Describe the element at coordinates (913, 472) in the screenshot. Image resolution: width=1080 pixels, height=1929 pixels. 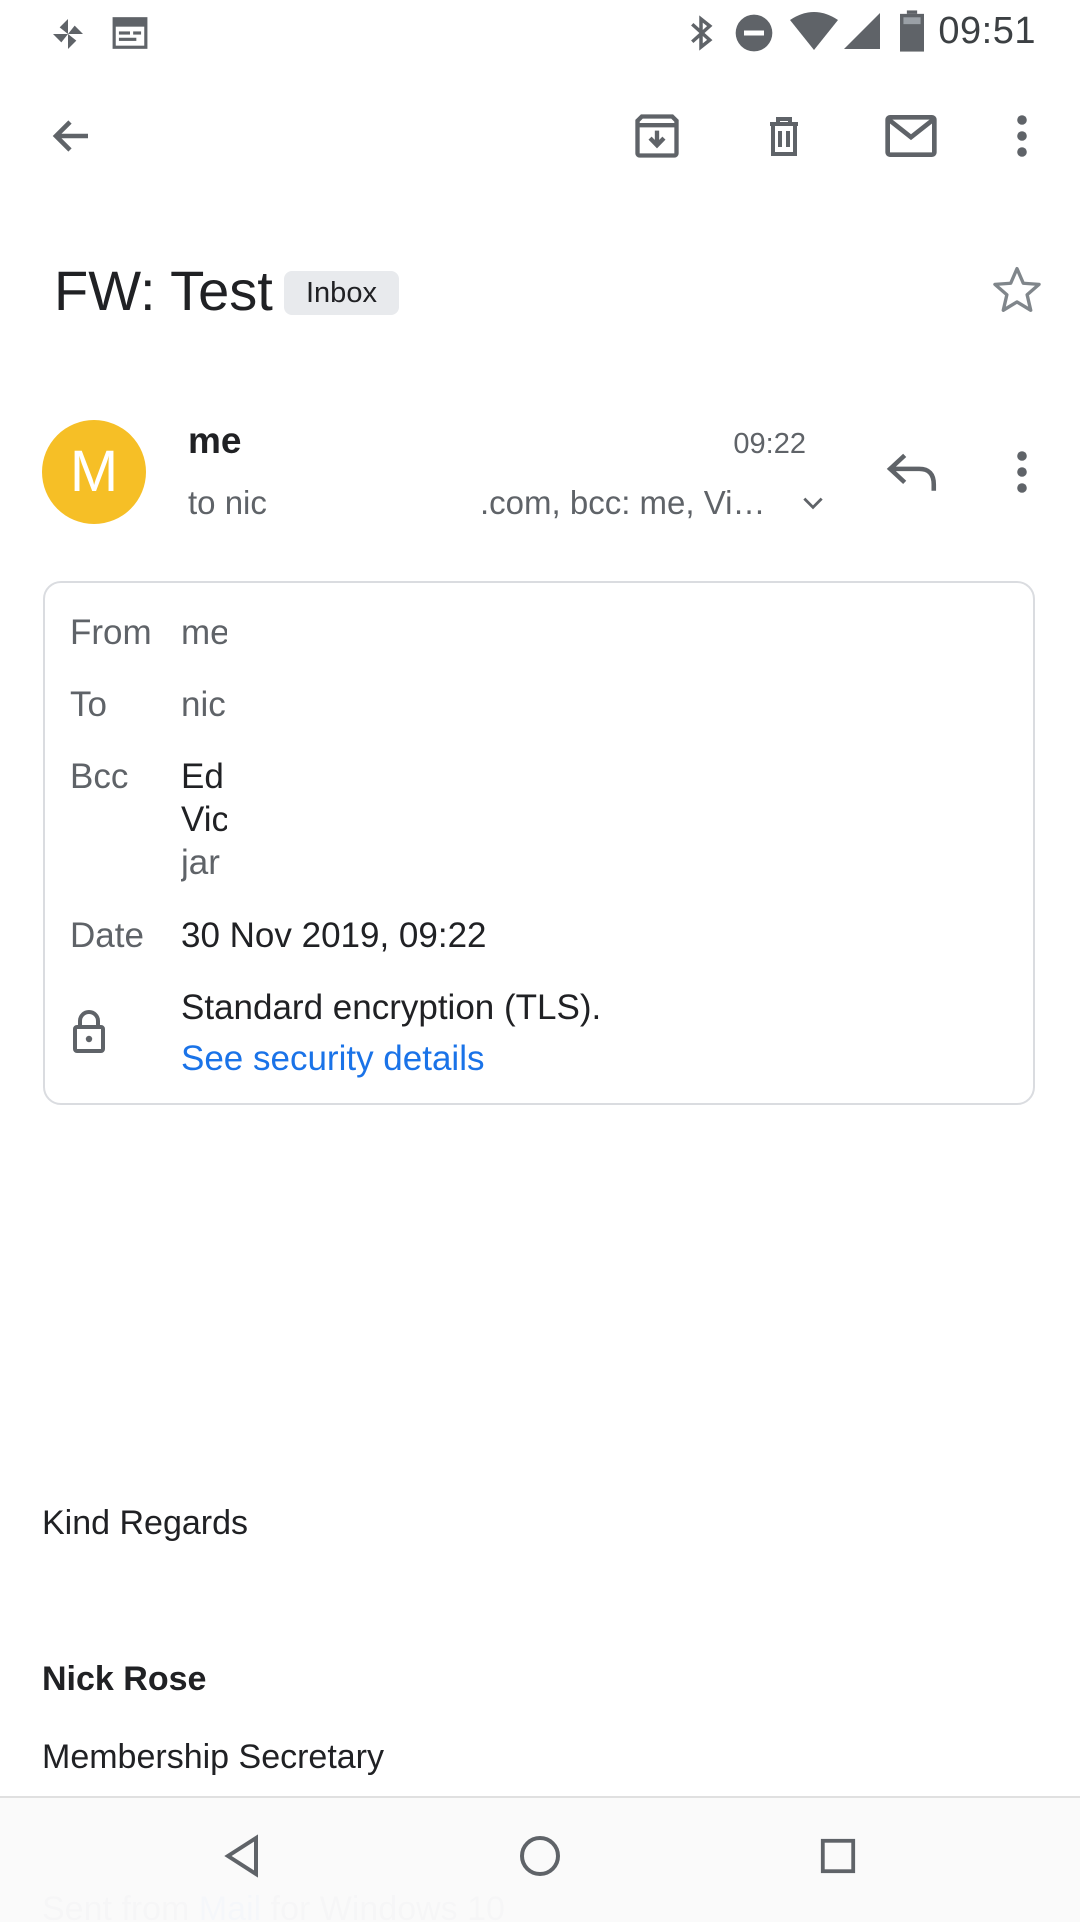
I see `reply-icon` at that location.